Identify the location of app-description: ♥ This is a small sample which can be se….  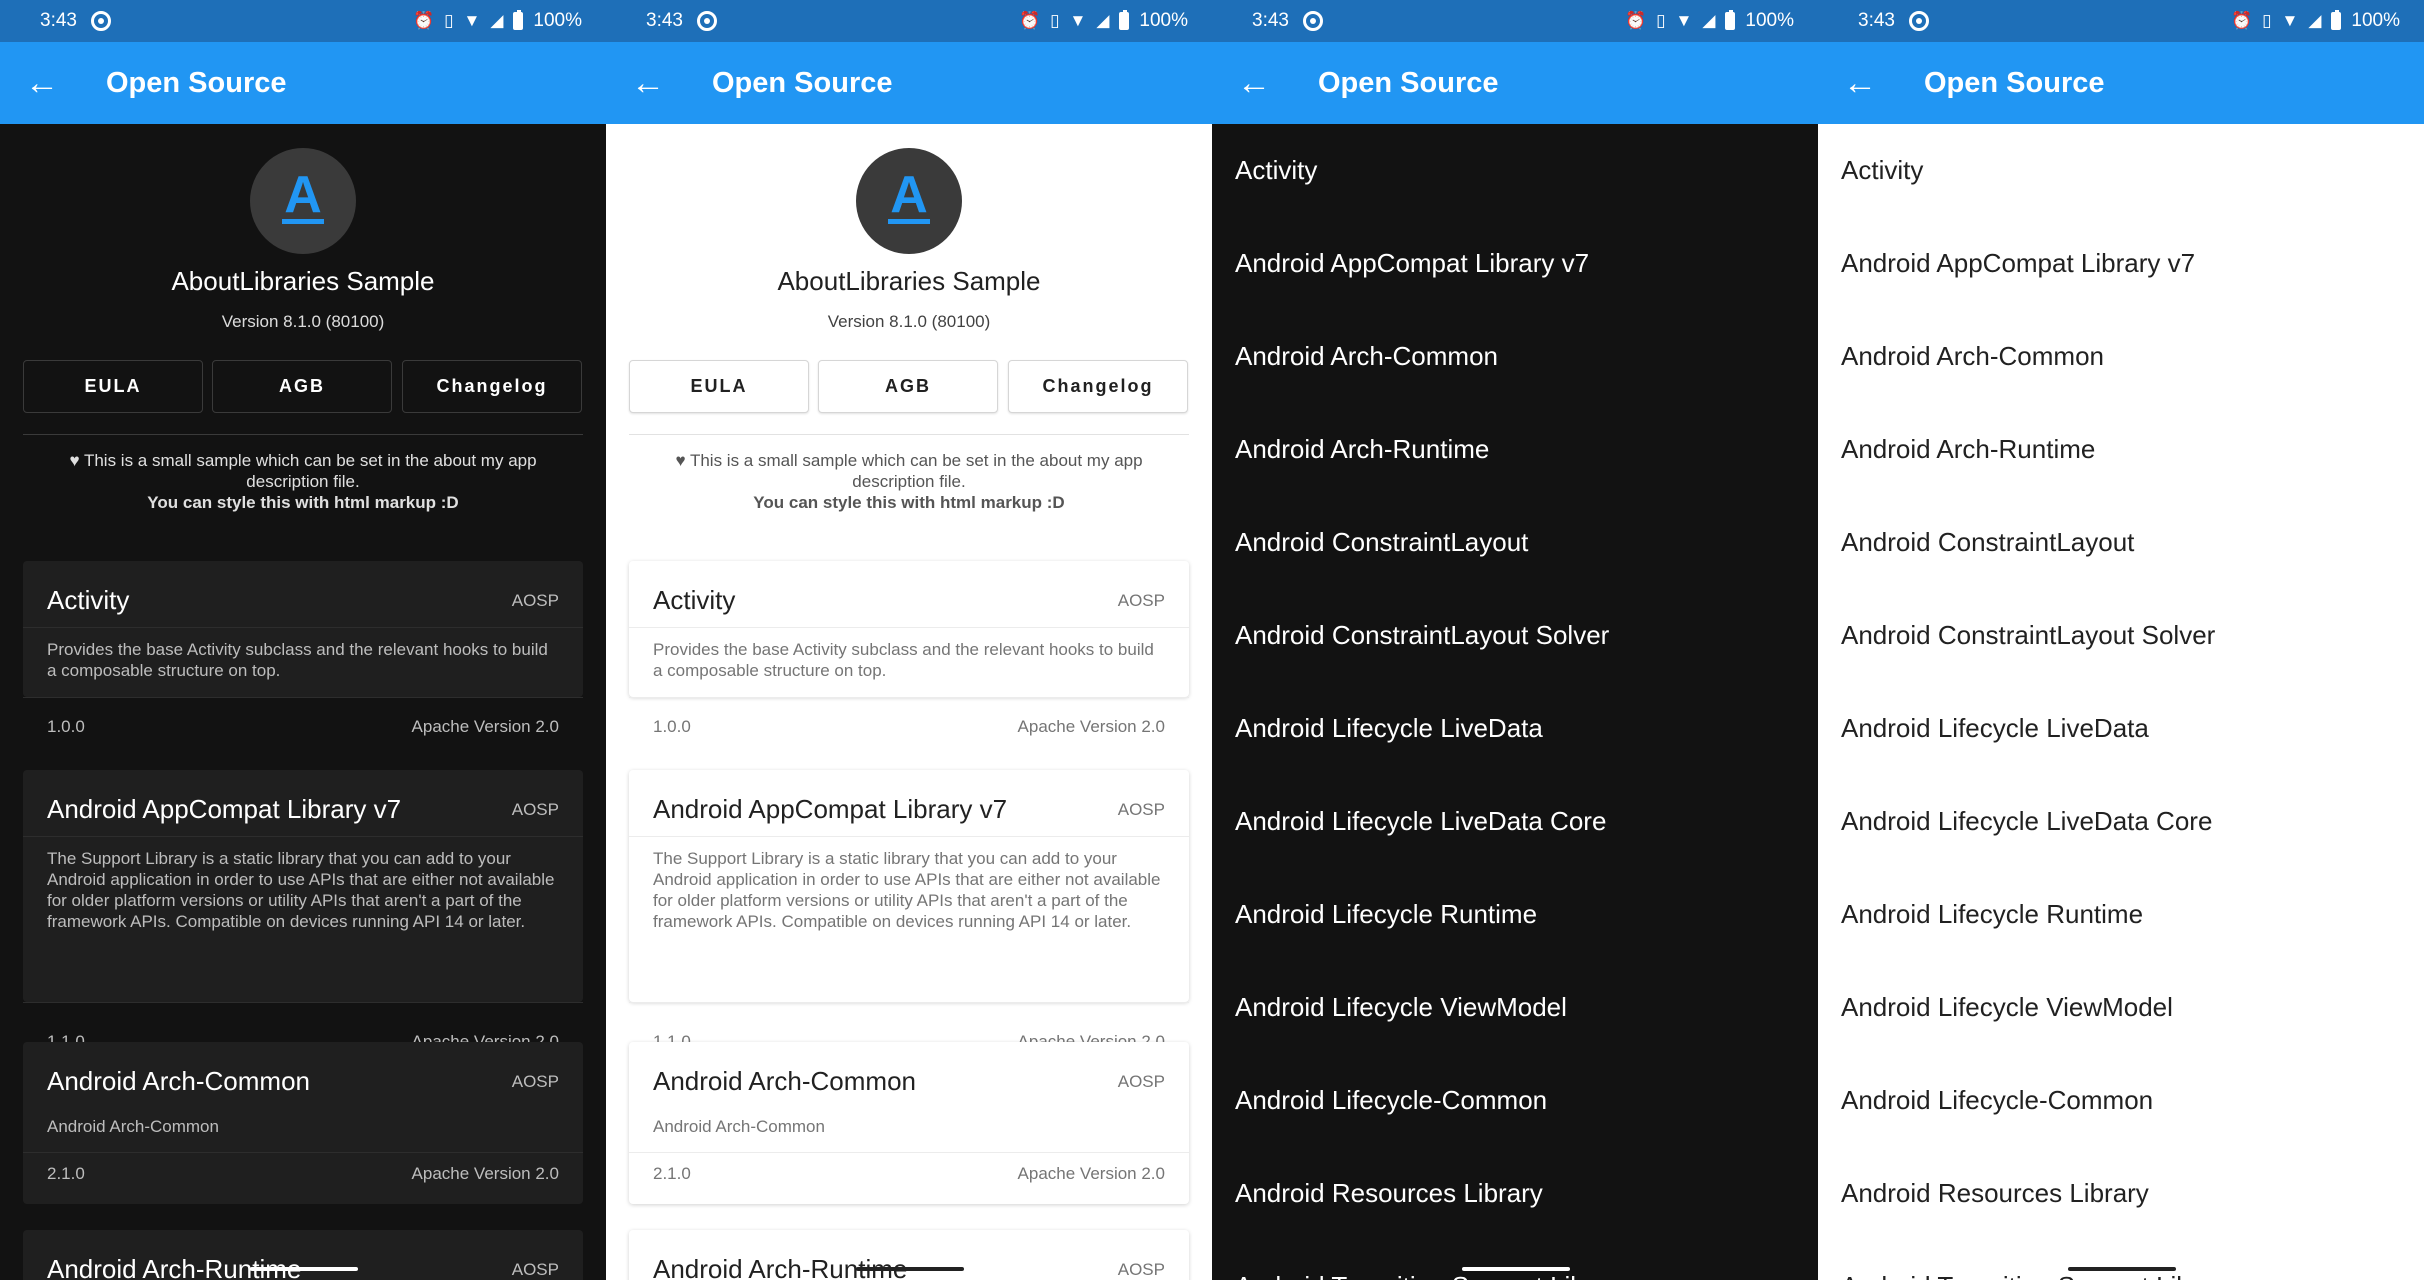
(909, 481).